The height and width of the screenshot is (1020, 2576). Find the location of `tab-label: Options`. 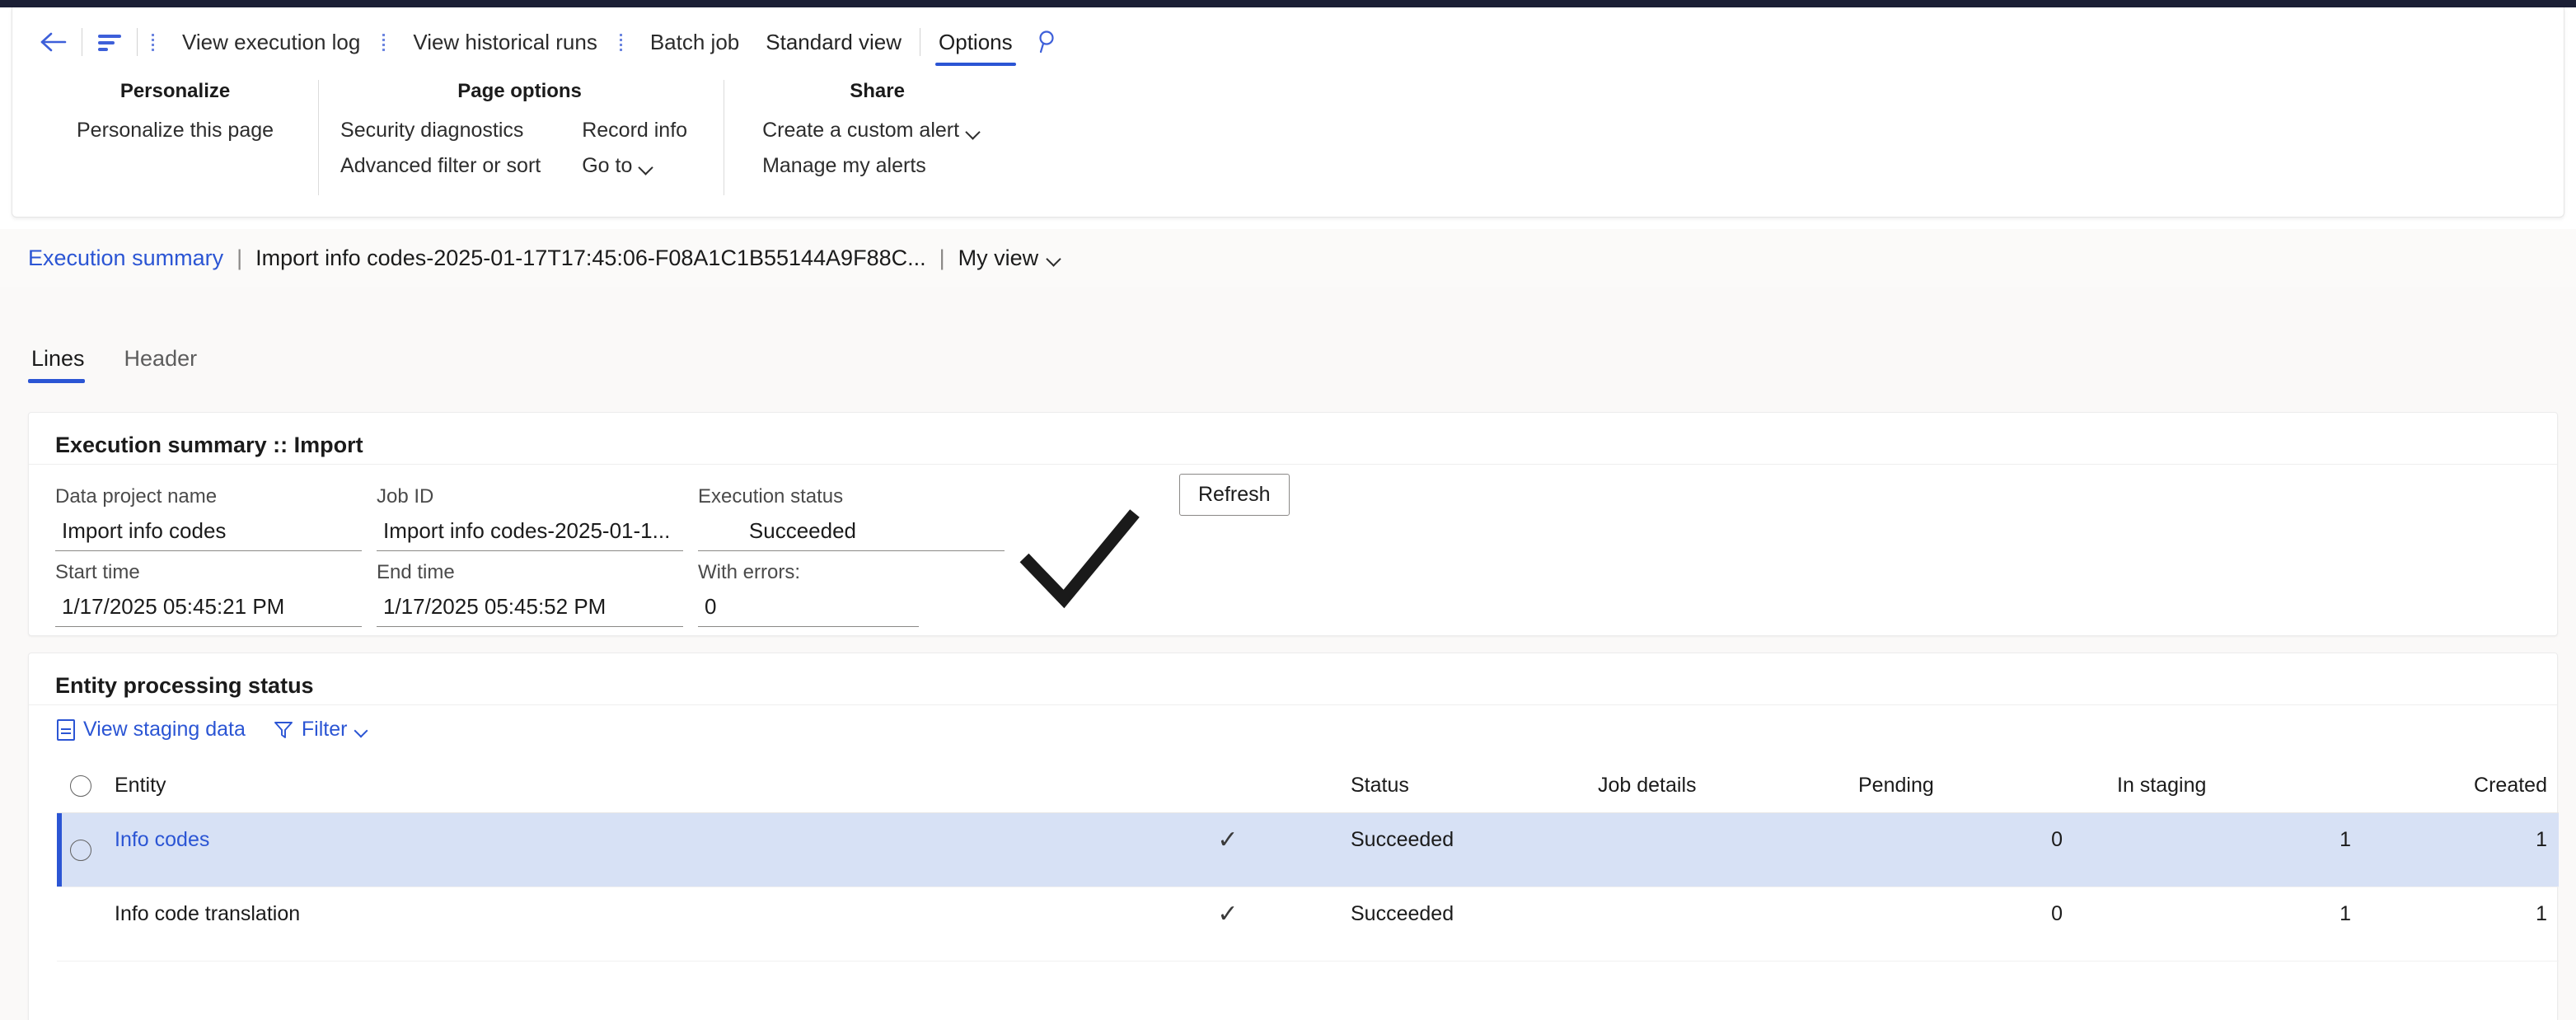

tab-label: Options is located at coordinates (976, 41).